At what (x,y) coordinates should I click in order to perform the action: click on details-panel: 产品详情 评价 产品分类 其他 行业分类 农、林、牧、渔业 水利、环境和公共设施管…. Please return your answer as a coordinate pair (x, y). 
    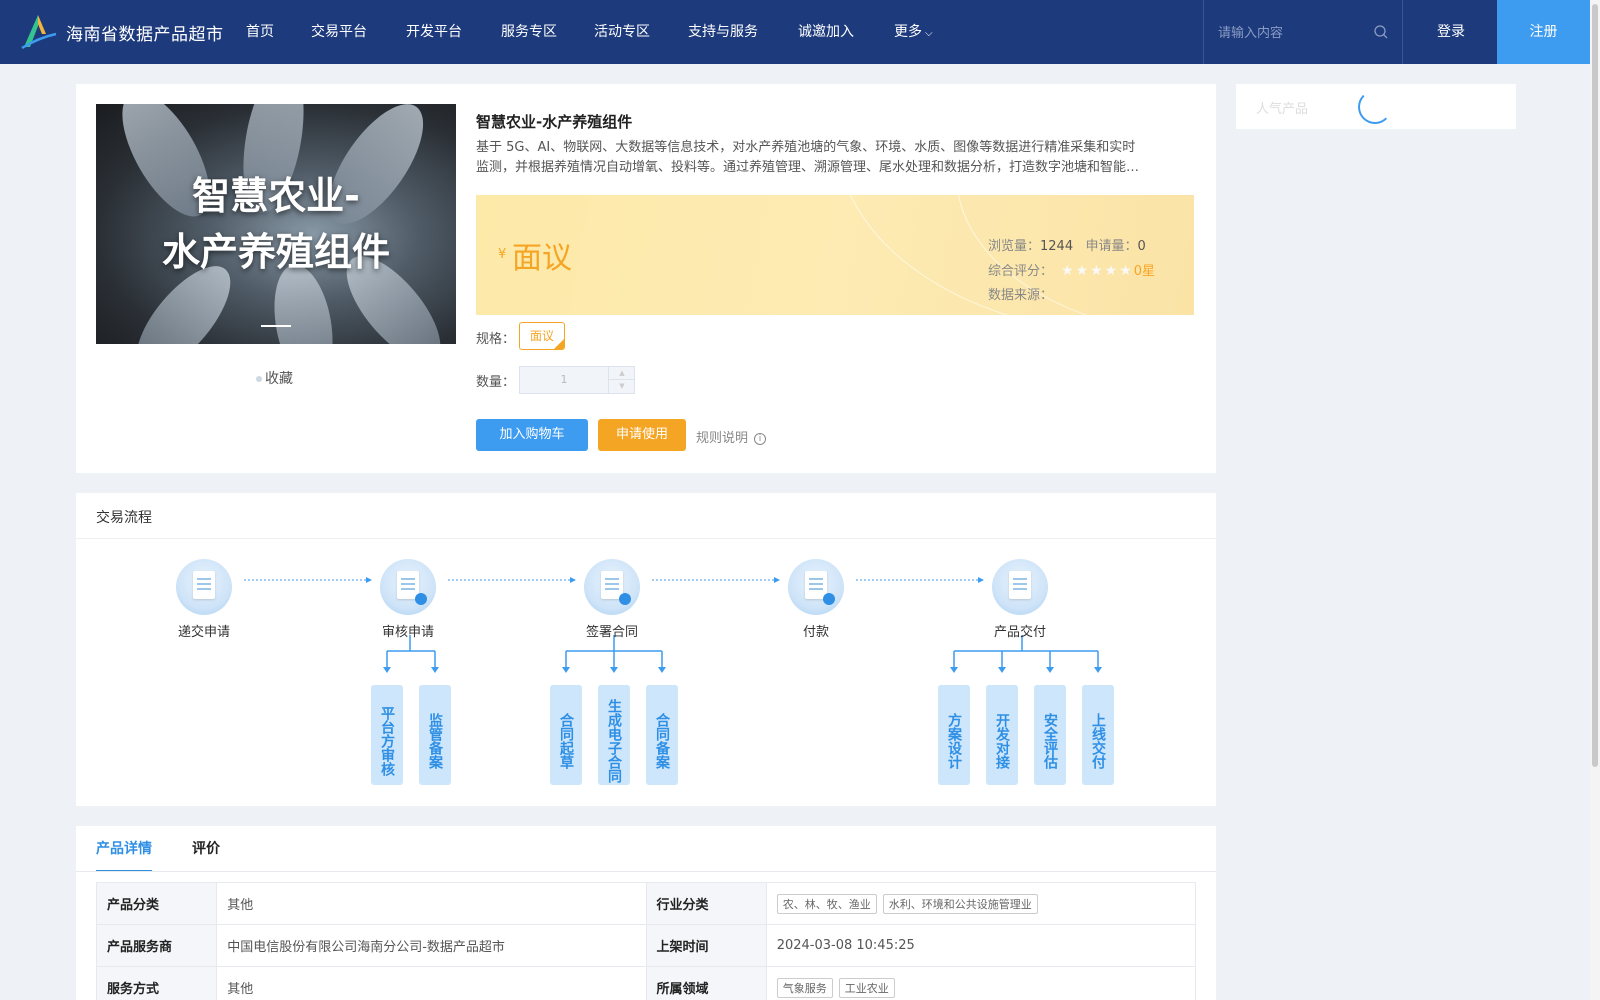
    Looking at the image, I should click on (646, 913).